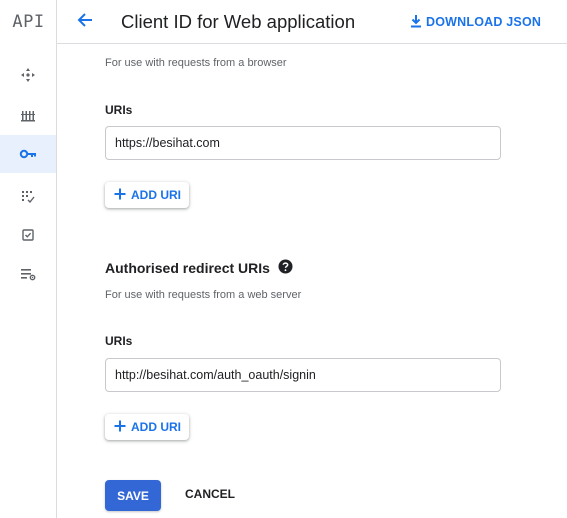  I want to click on origins-uris-label: URIs, so click(119, 110).